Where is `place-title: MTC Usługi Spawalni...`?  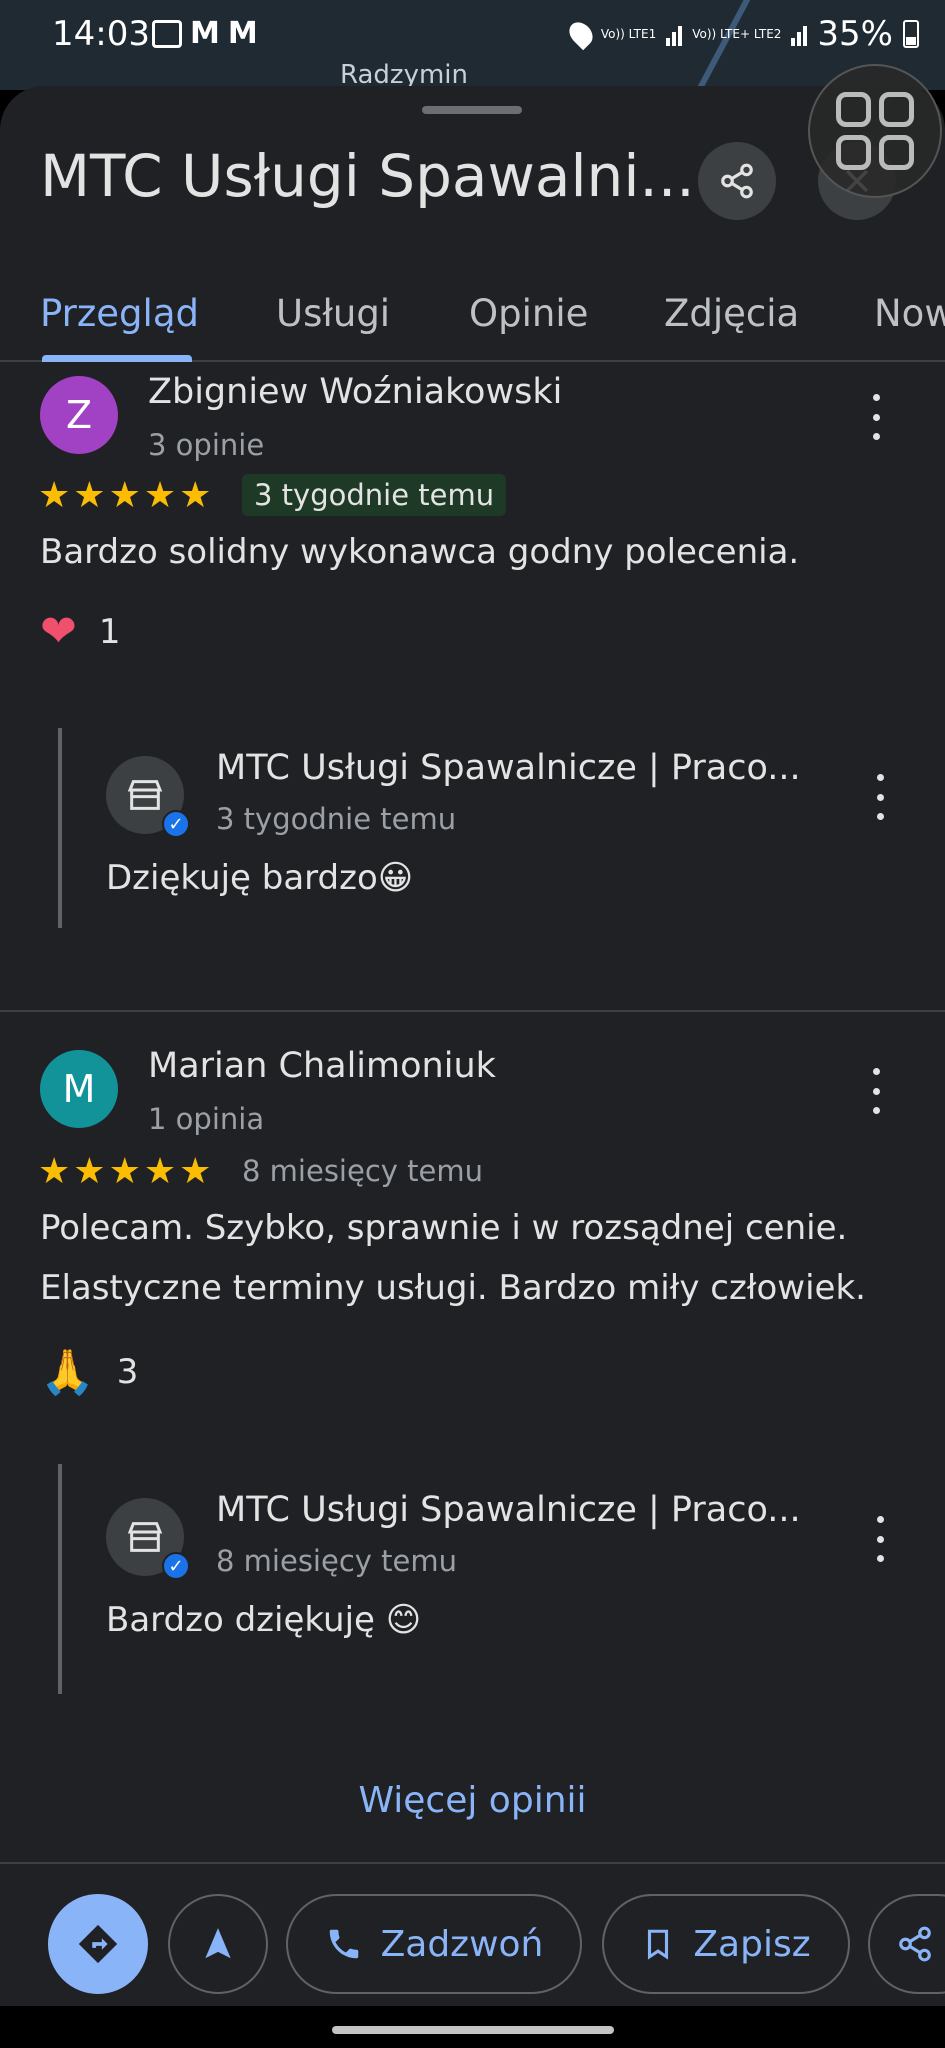 place-title: MTC Usługi Spawalni... is located at coordinates (367, 176).